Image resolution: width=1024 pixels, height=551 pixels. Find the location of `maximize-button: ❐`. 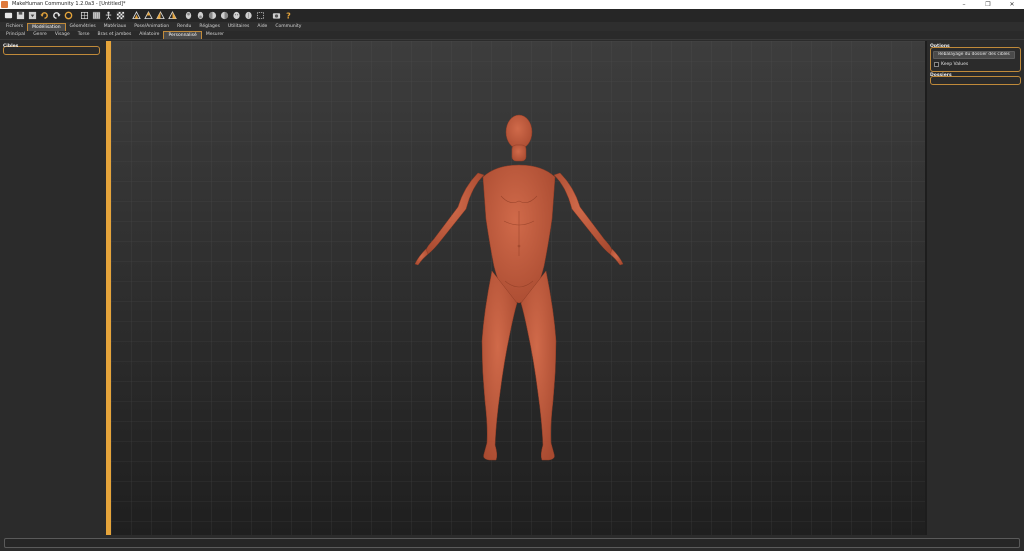

maximize-button: ❐ is located at coordinates (988, 4).